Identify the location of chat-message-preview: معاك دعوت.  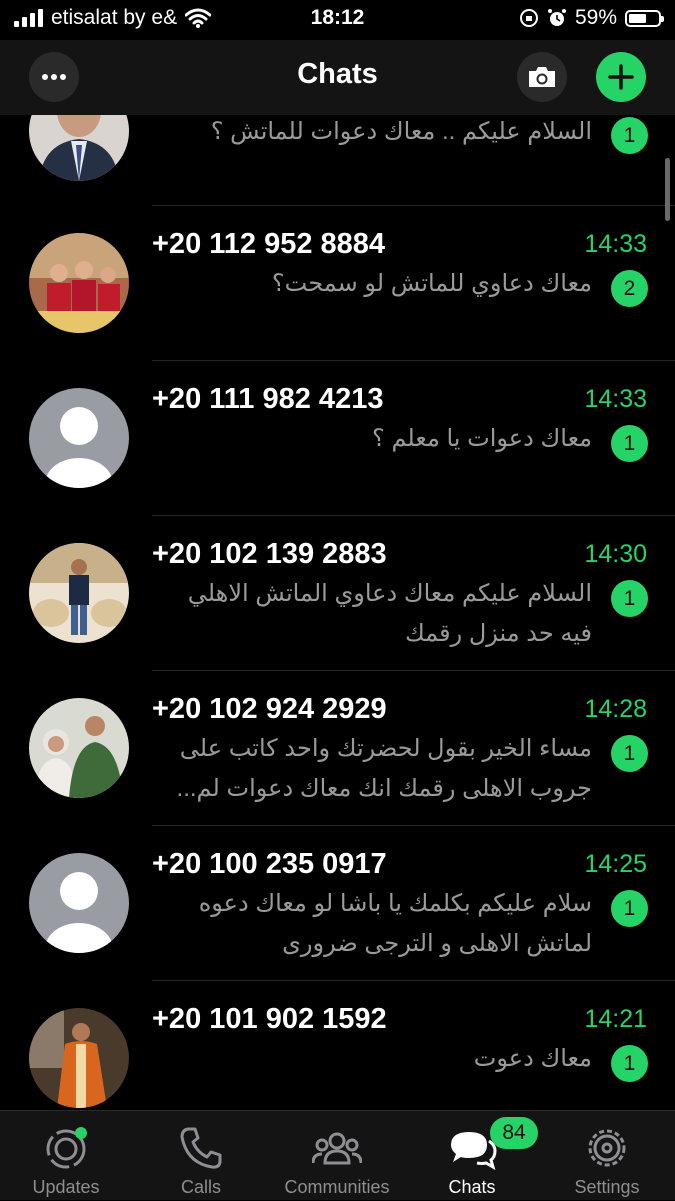
(532, 1058).